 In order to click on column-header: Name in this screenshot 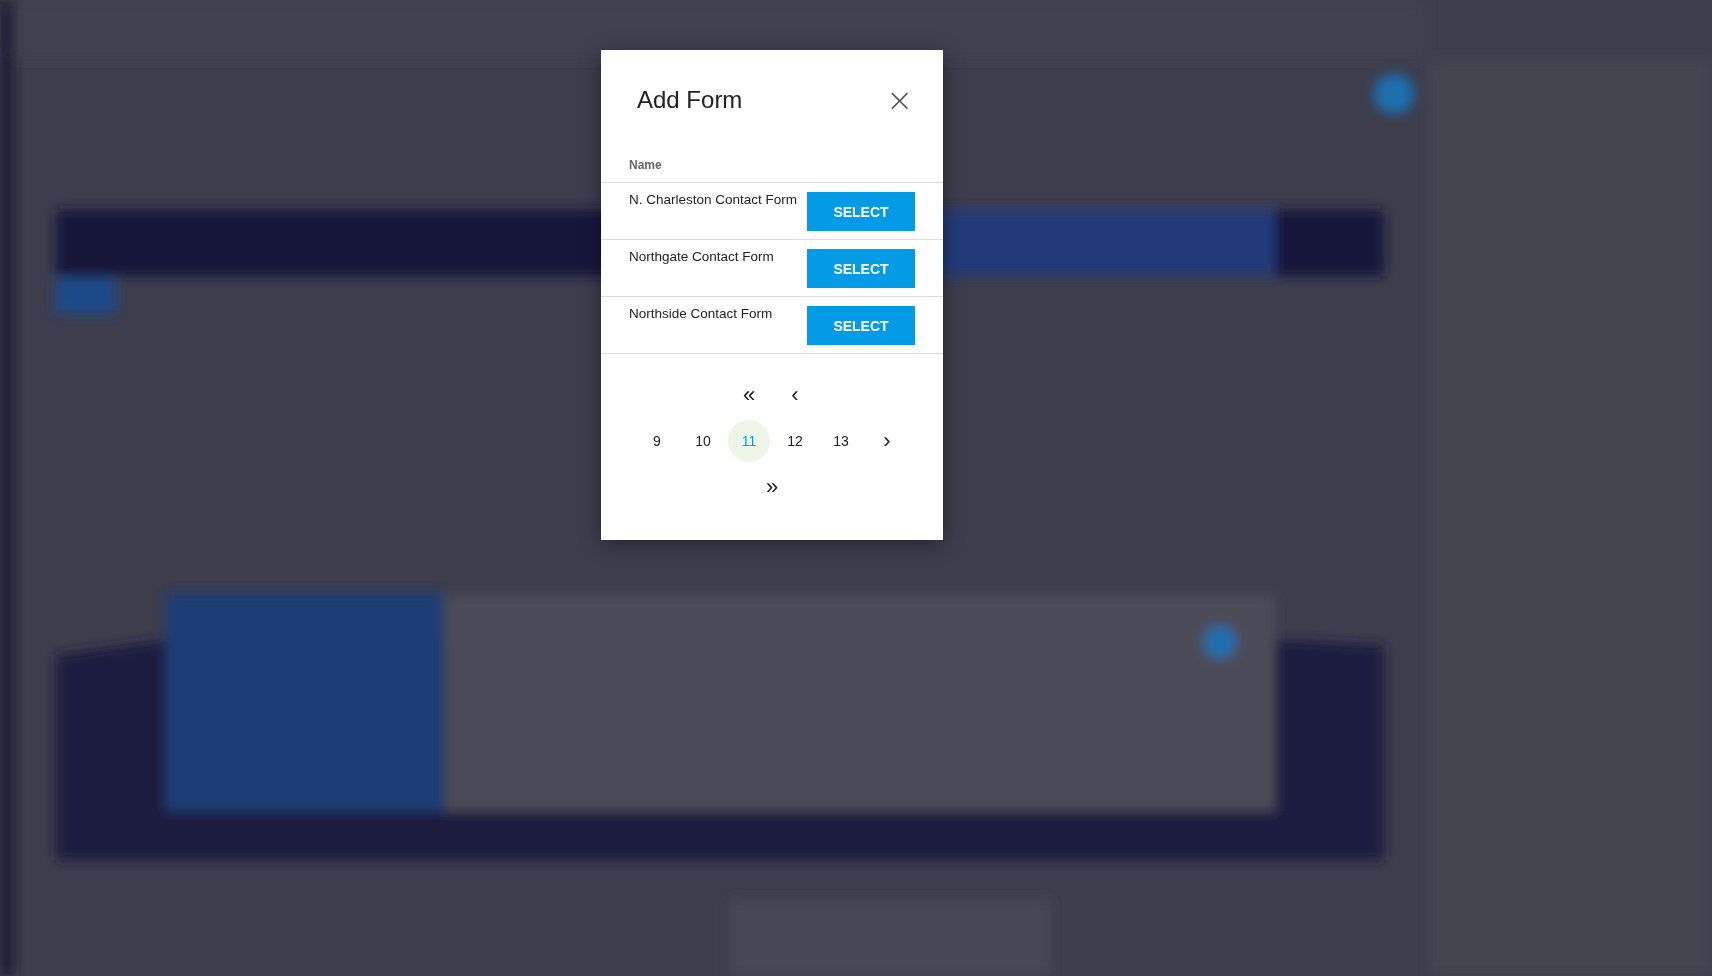, I will do `click(772, 170)`.